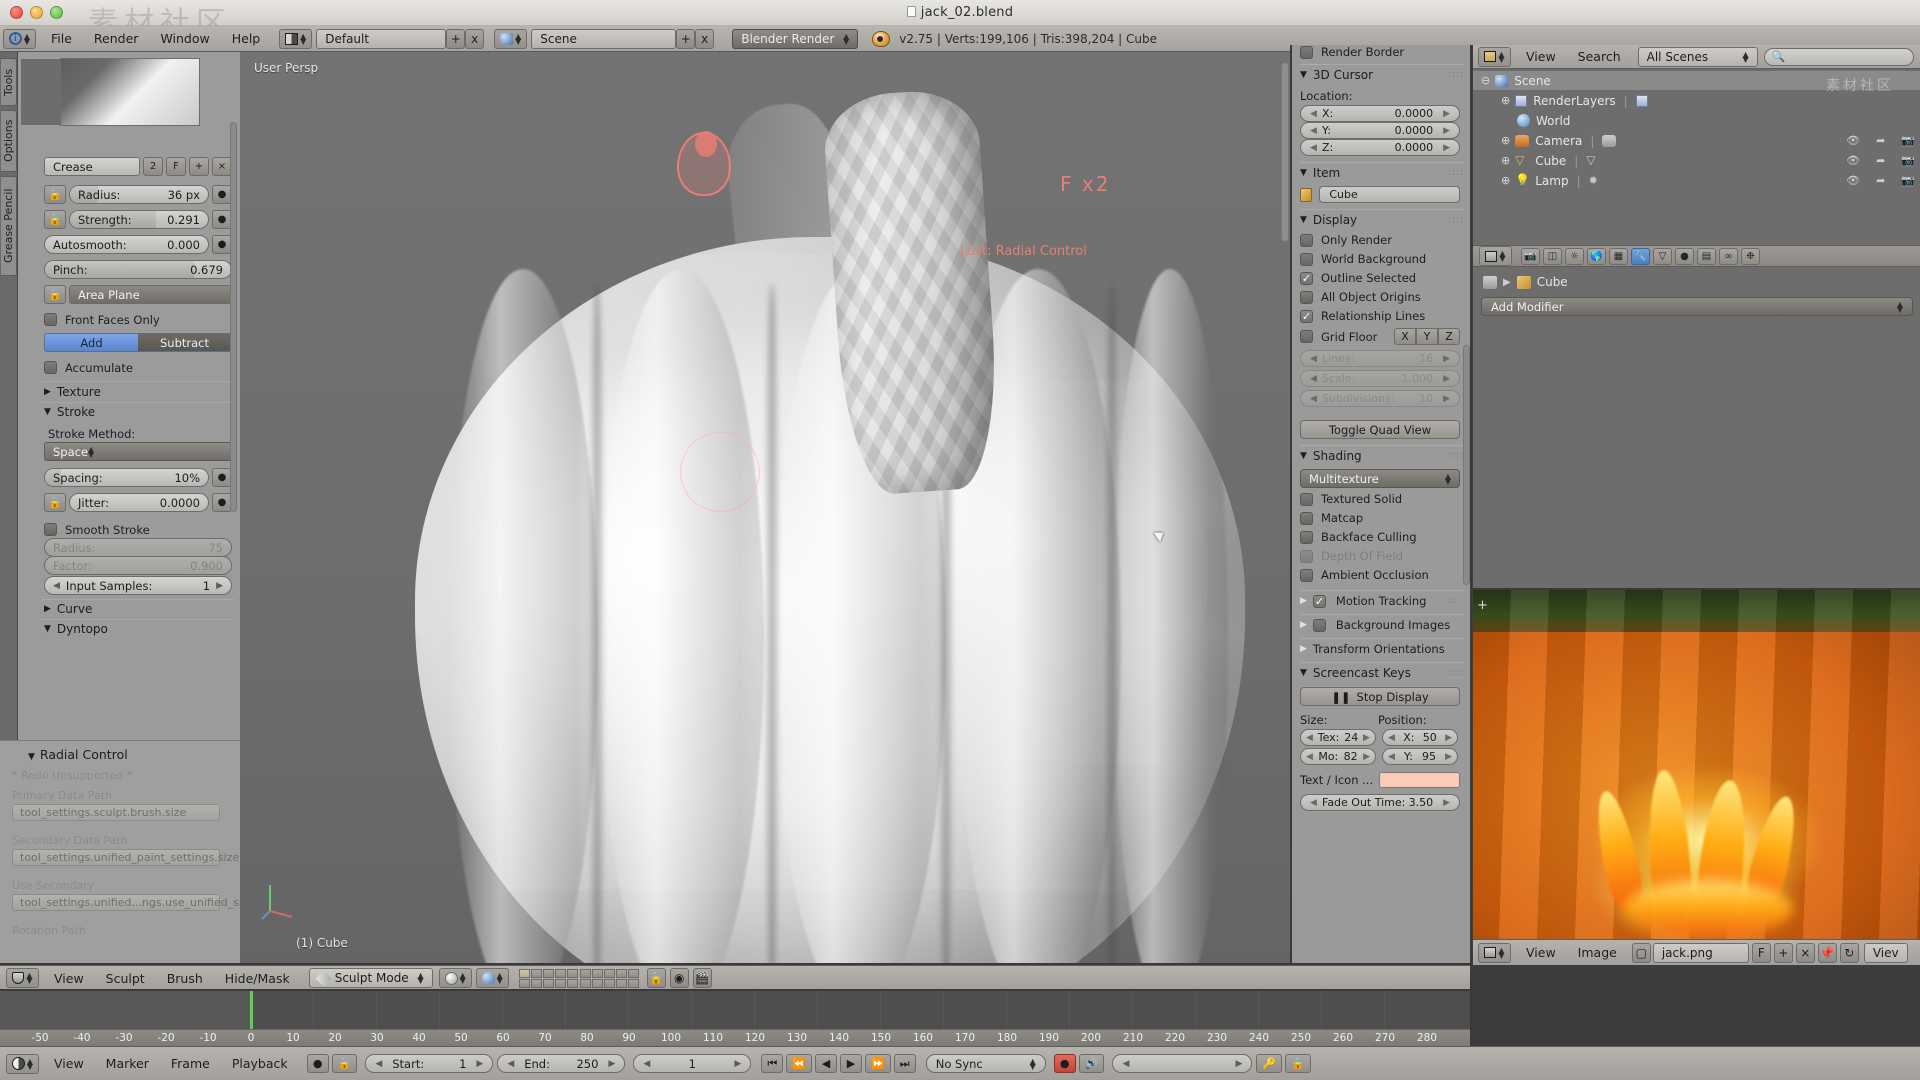  I want to click on browse-image-button: ▢, so click(1641, 952).